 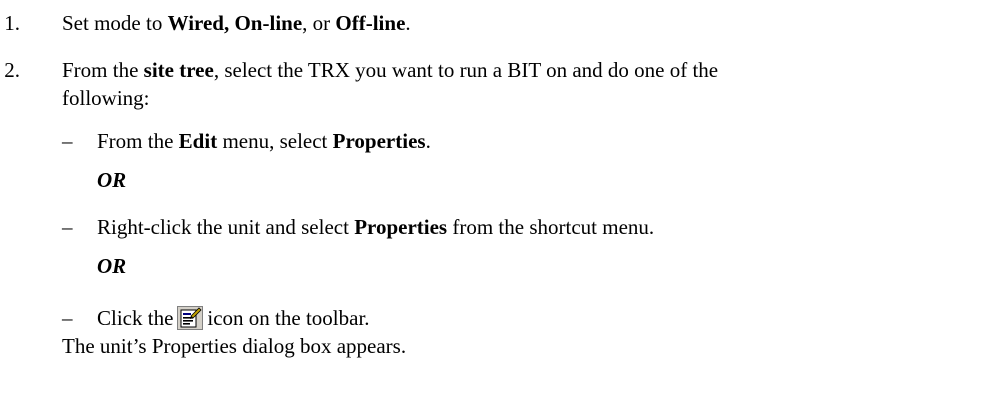 What do you see at coordinates (233, 318) in the screenshot?
I see `option-text: Click the icon on the toolbar.` at bounding box center [233, 318].